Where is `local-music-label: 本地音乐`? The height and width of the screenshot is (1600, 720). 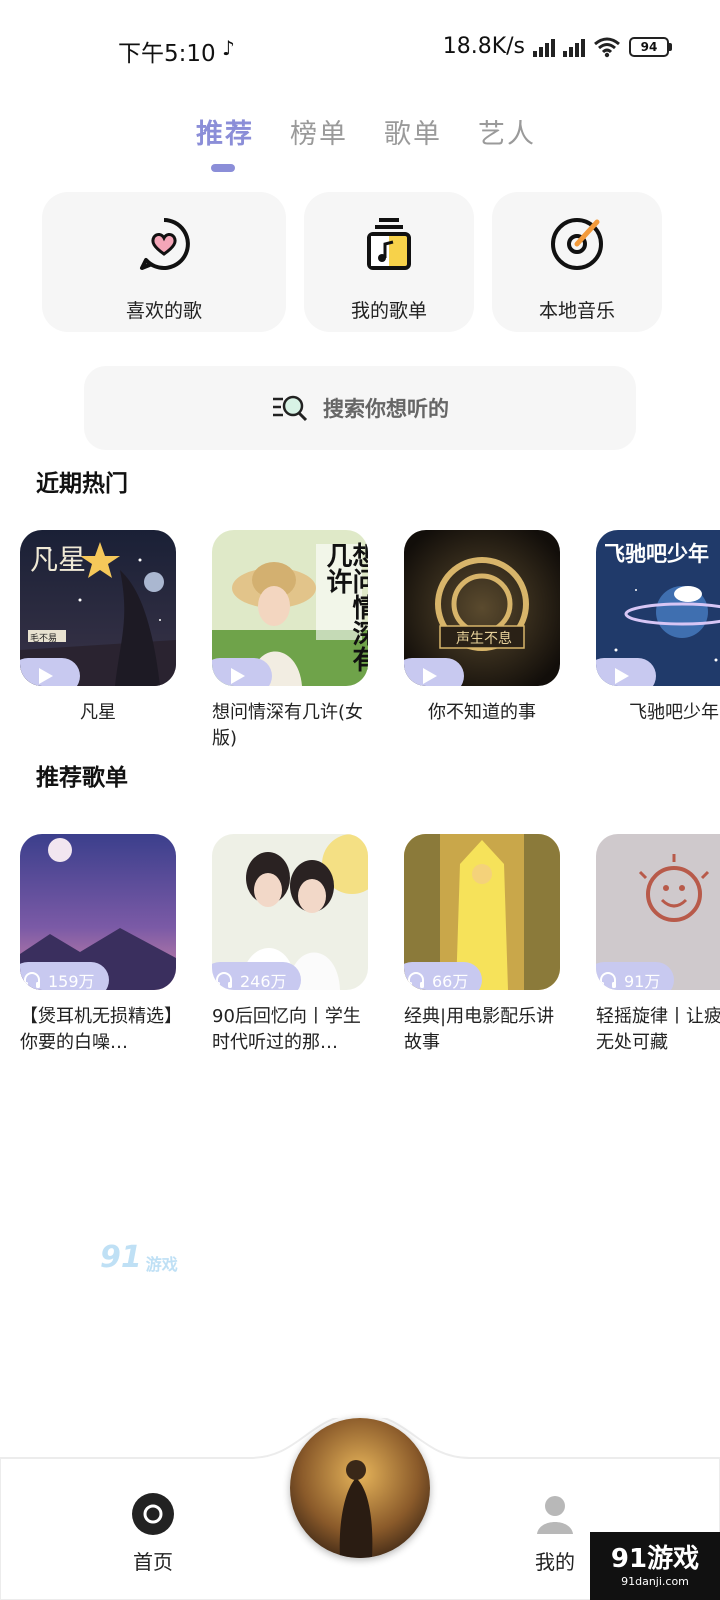 local-music-label: 本地音乐 is located at coordinates (576, 311).